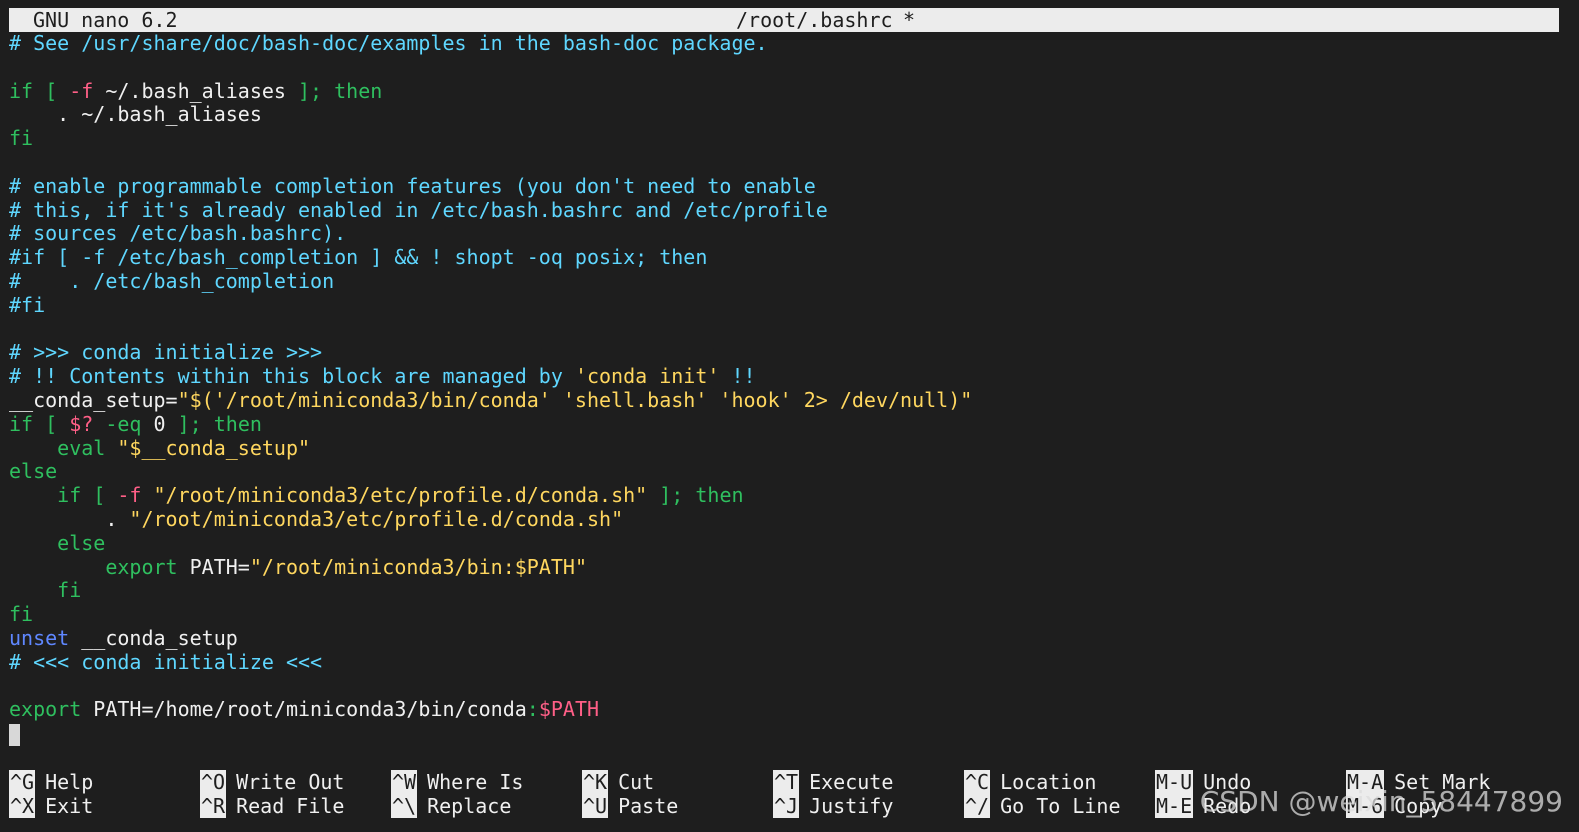 This screenshot has width=1579, height=832. What do you see at coordinates (1174, 782) in the screenshot?
I see `shortcut-key: M-U` at bounding box center [1174, 782].